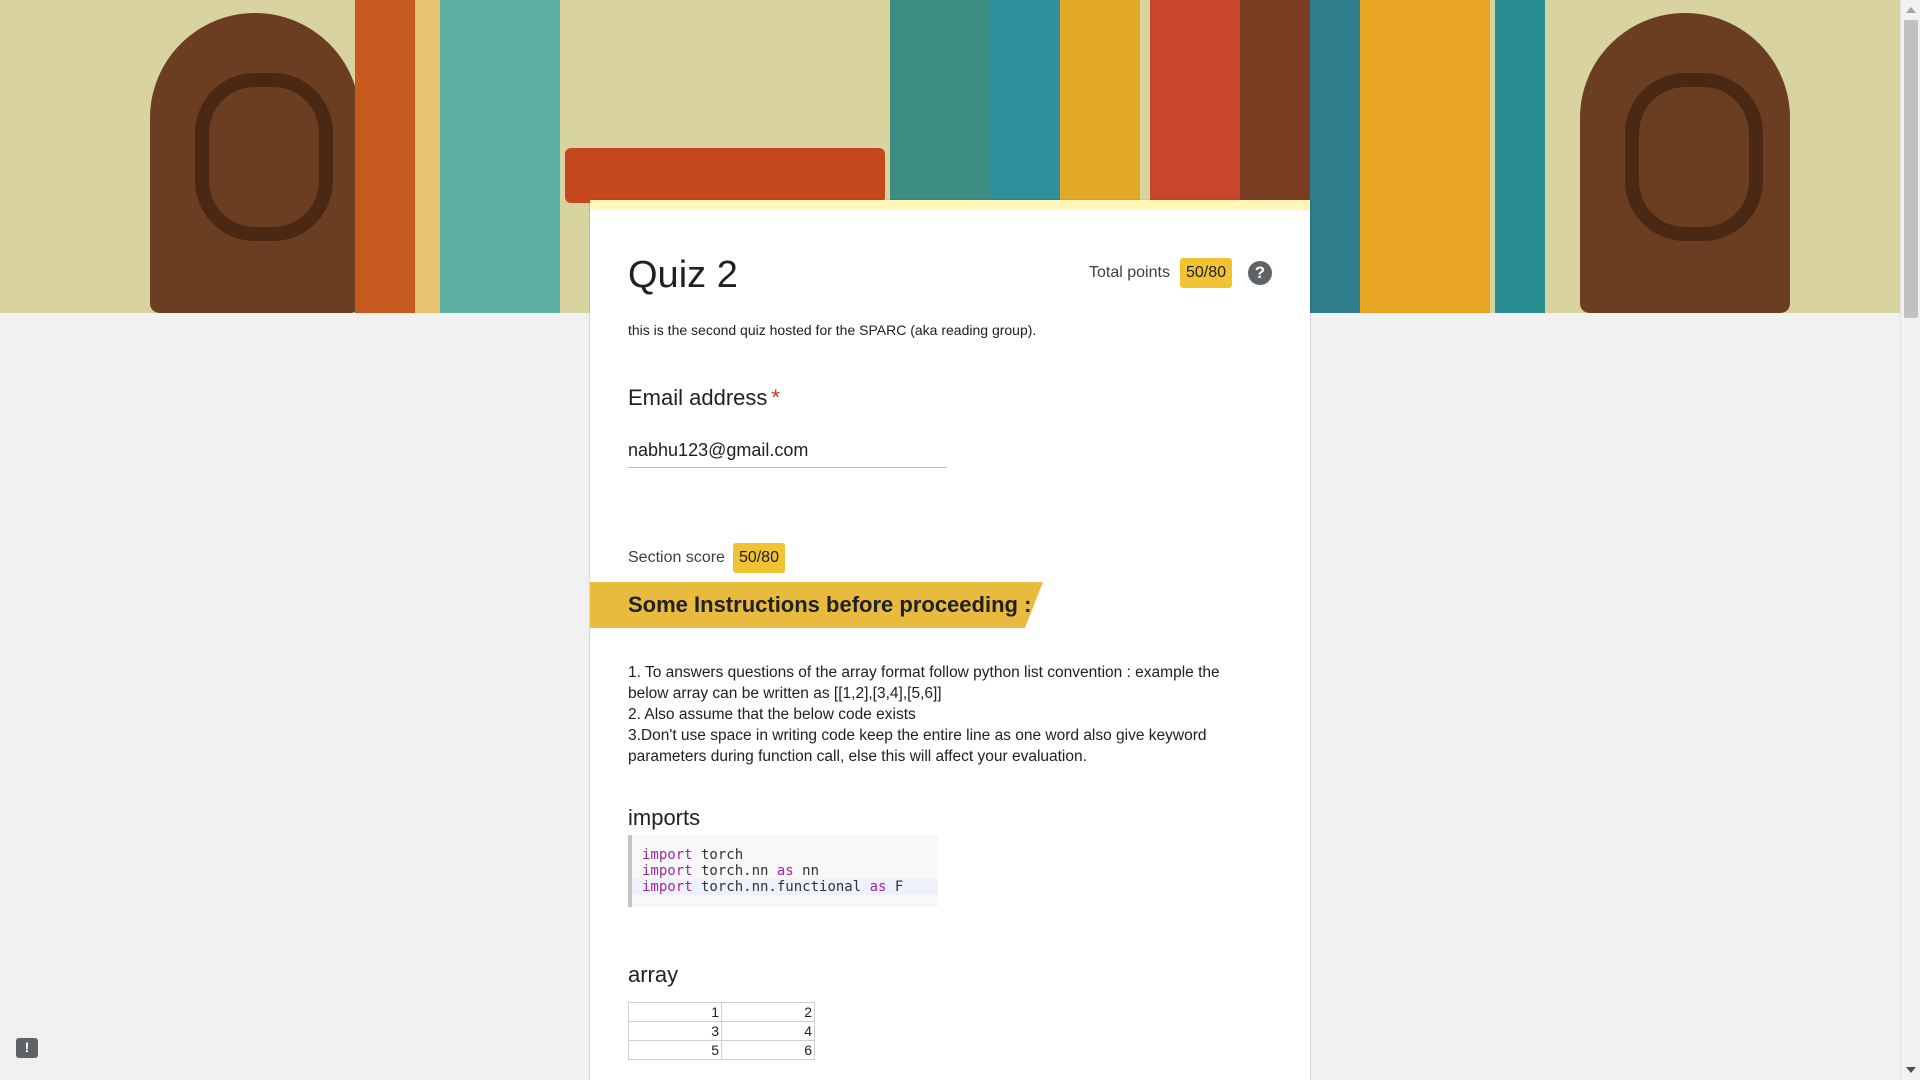 This screenshot has width=1920, height=1080. Describe the element at coordinates (653, 974) in the screenshot. I see `array-heading: array` at that location.